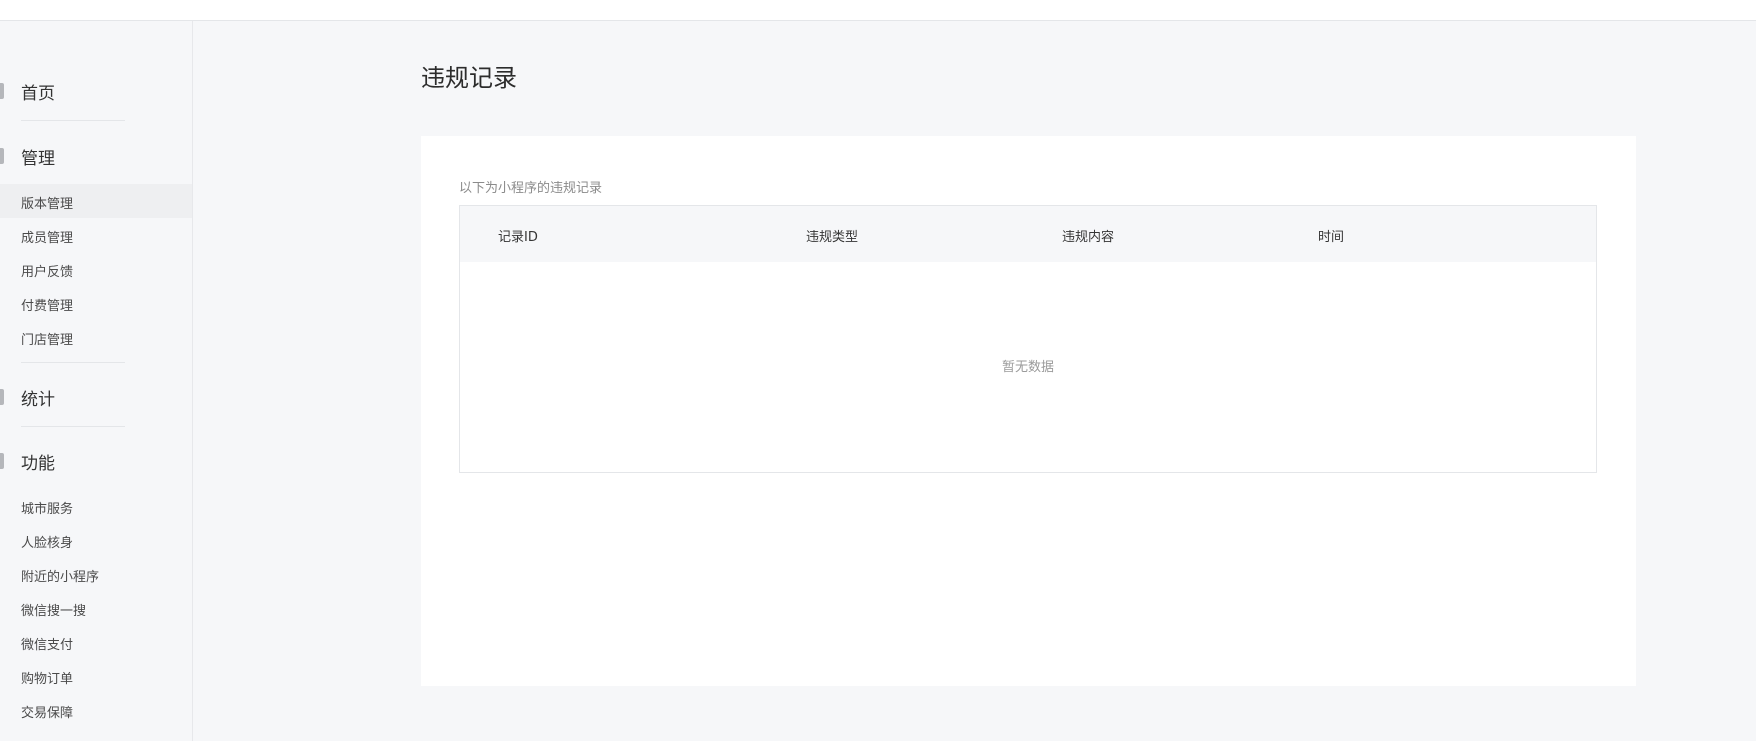  Describe the element at coordinates (96, 710) in the screenshot. I see `sidebar-item-trade-guarantee: 交易保障` at that location.